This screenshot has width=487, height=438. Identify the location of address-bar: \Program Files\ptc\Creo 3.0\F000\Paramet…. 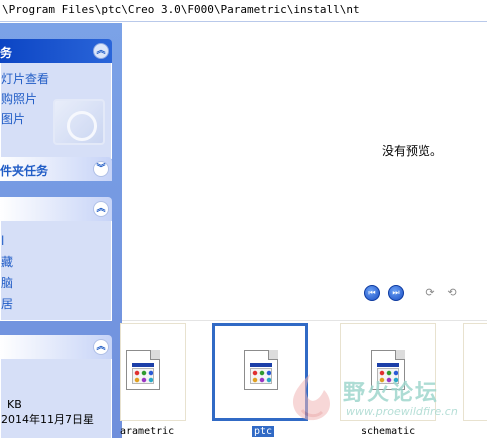
(243, 11).